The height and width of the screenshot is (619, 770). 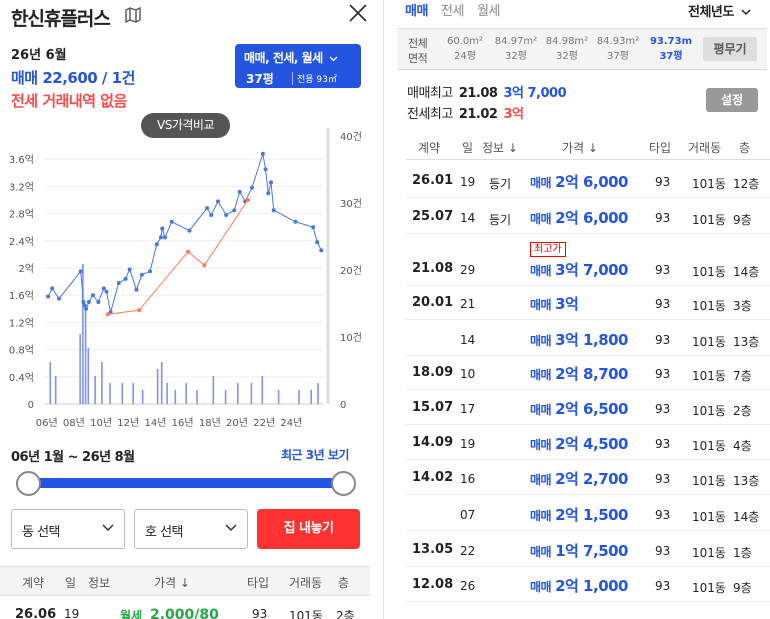 I want to click on ho-select: 호 선택, so click(x=191, y=529).